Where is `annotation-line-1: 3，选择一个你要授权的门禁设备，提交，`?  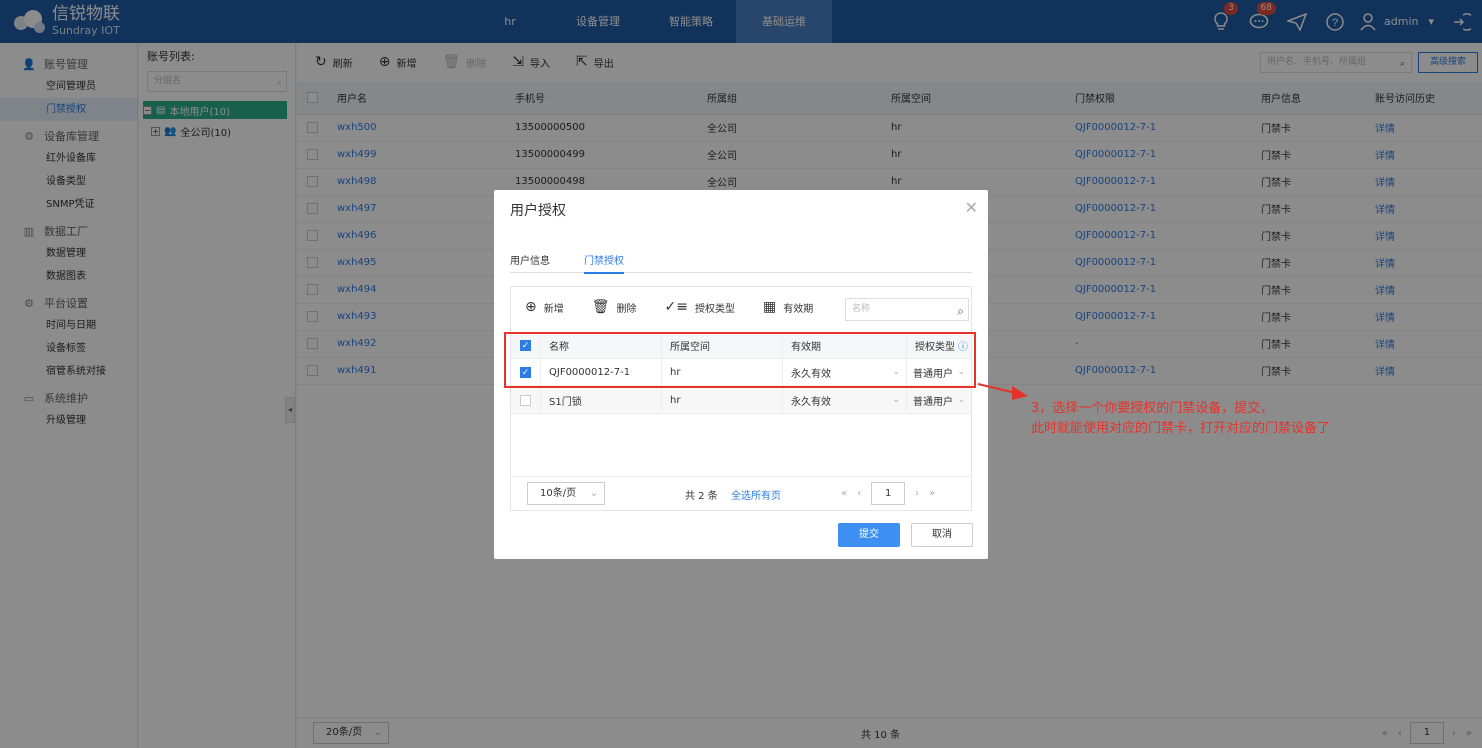
annotation-line-1: 3，选择一个你要授权的门禁设备，提交， is located at coordinates (1152, 408).